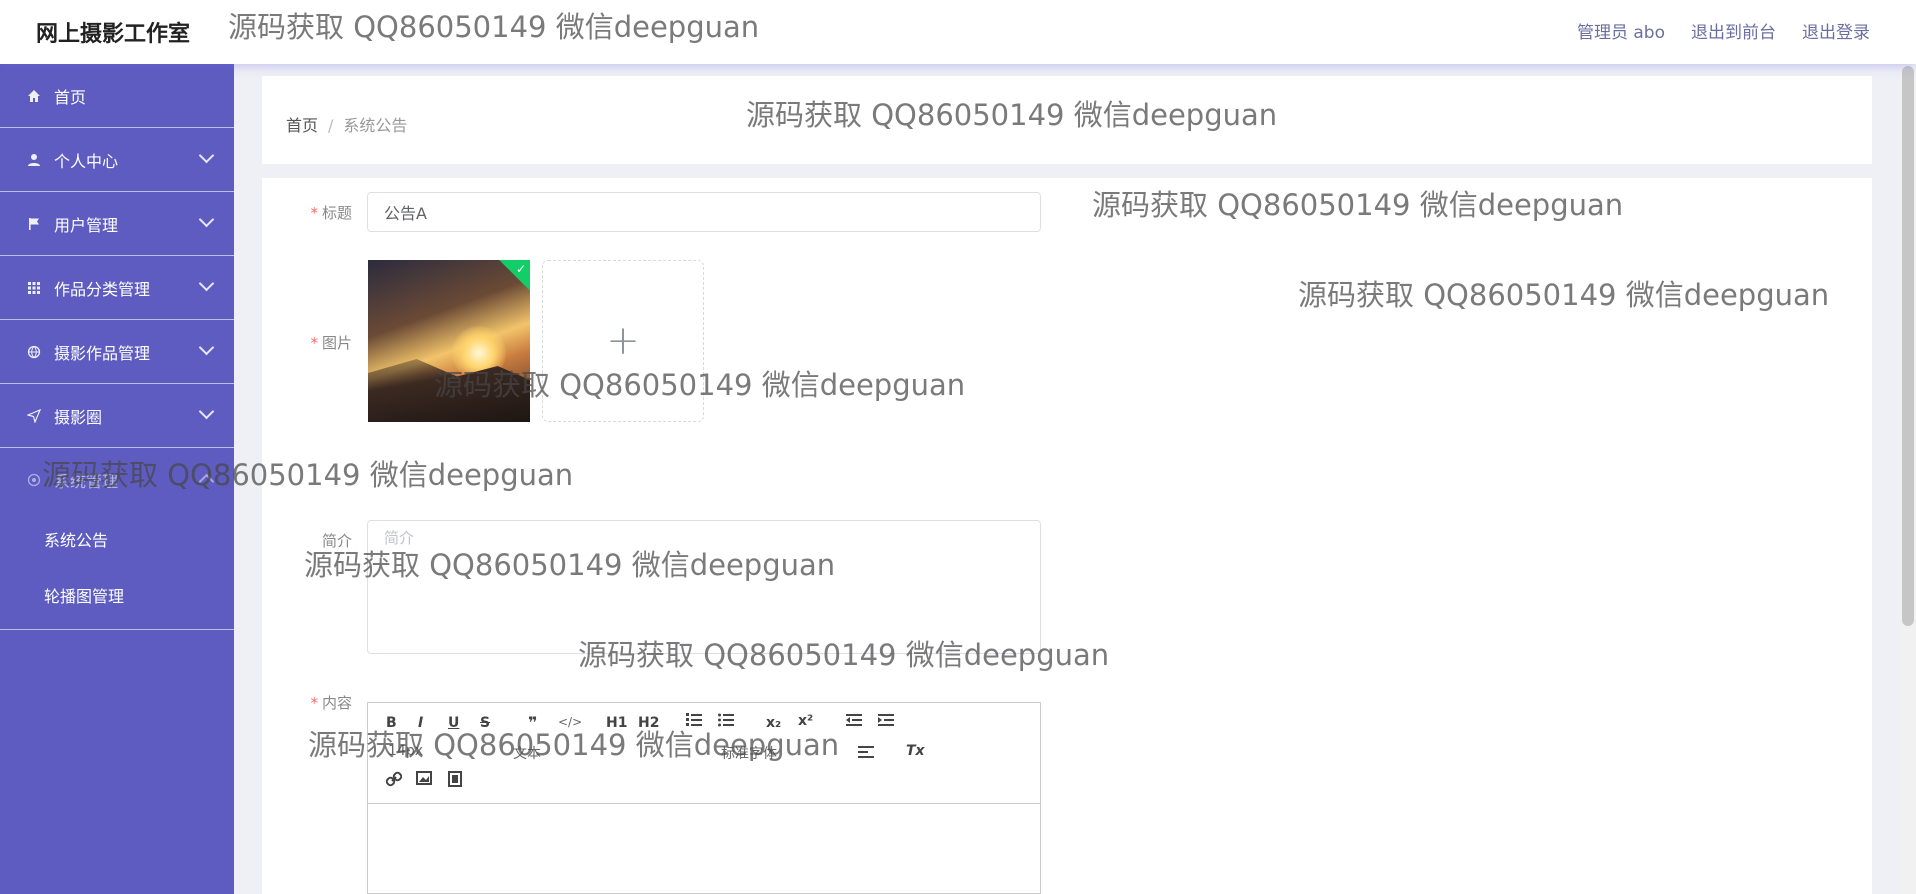 The height and width of the screenshot is (894, 1916). What do you see at coordinates (307, 212) in the screenshot?
I see `title-label: * 标题` at bounding box center [307, 212].